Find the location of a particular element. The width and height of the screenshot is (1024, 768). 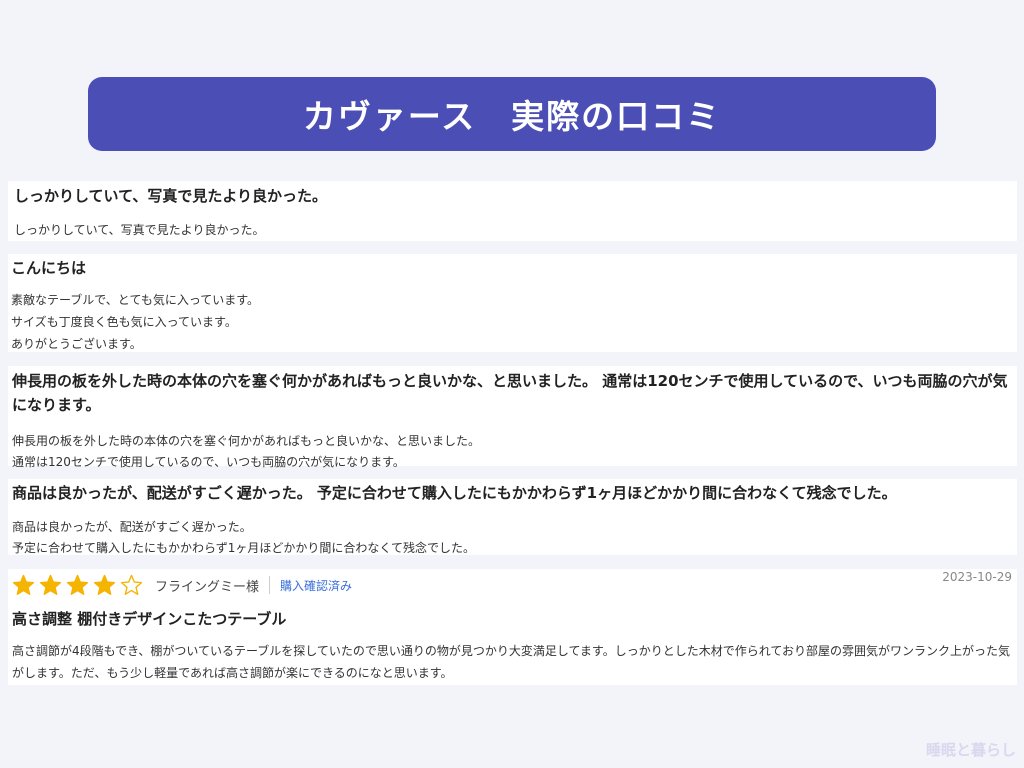

review-title: 高さ調整 棚付きデザインこたつテーブル is located at coordinates (149, 619).